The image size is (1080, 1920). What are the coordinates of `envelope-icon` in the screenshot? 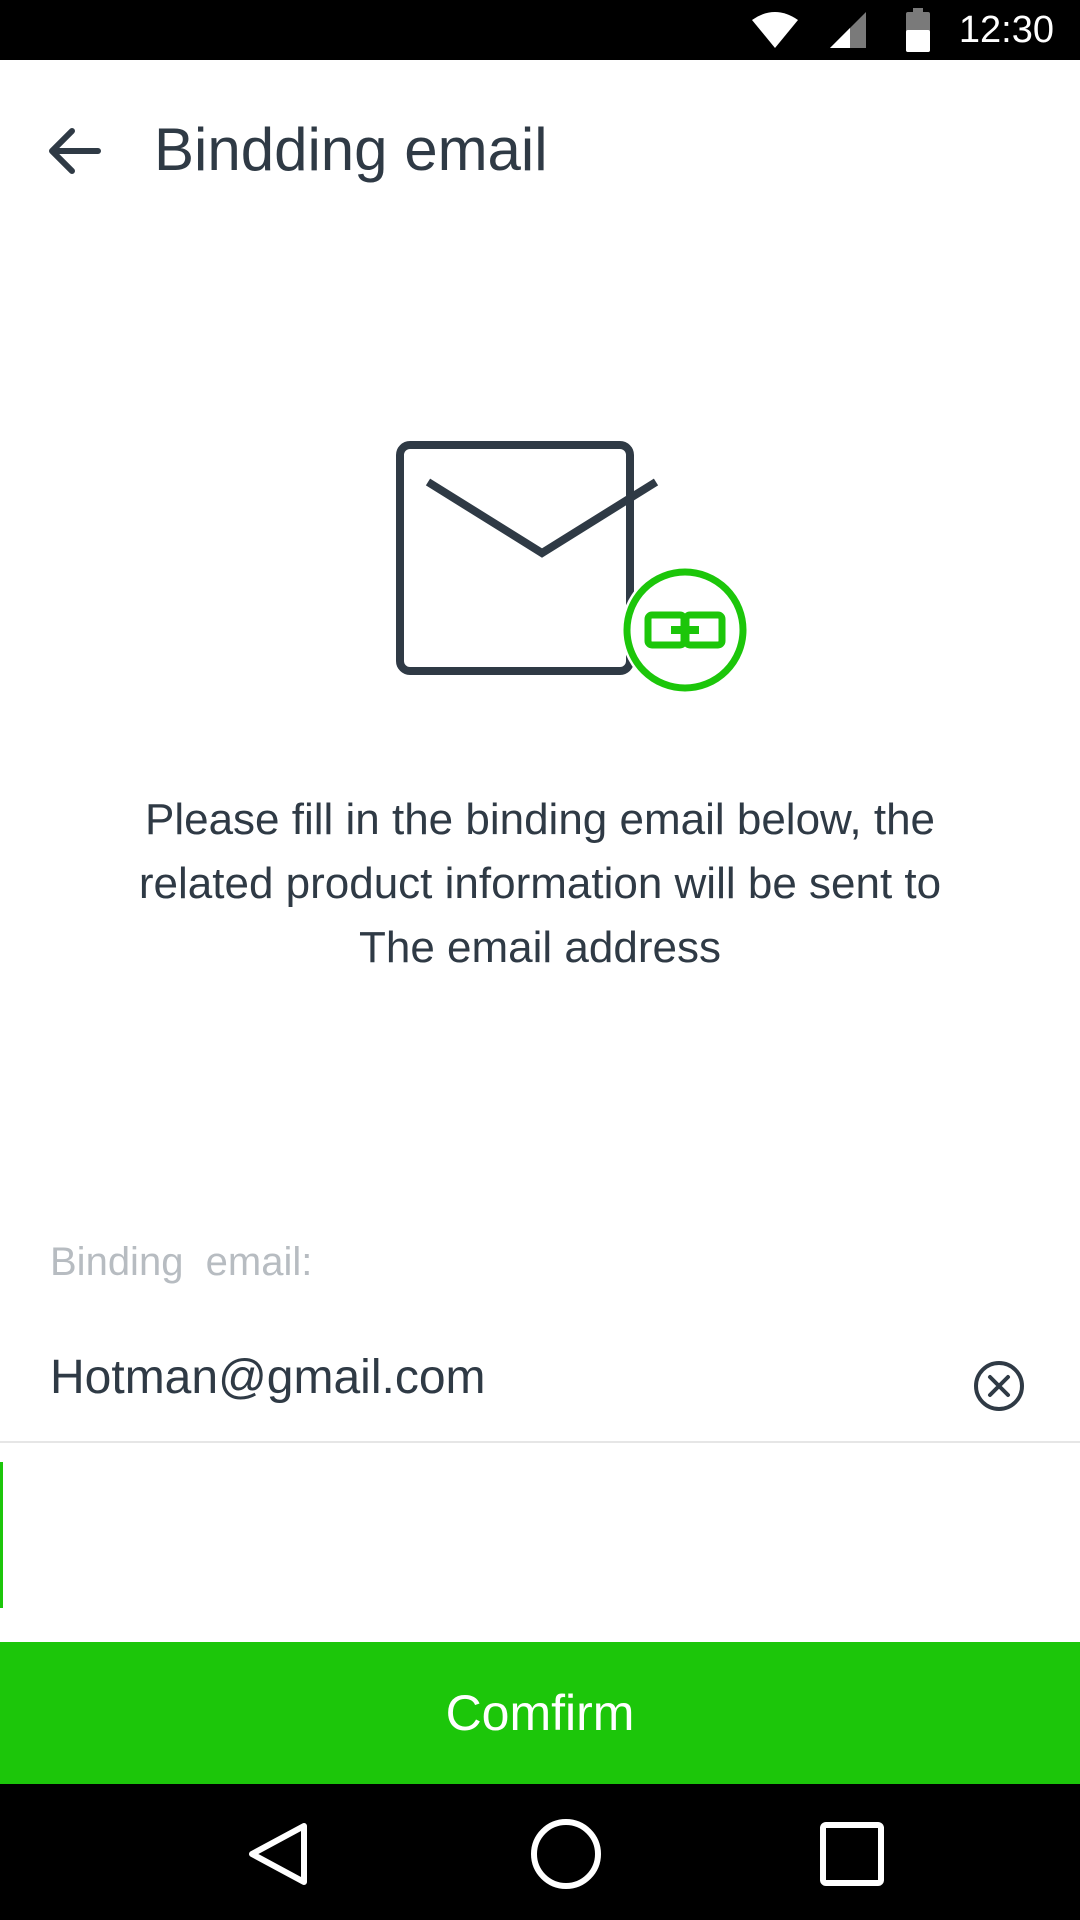 It's located at (527, 558).